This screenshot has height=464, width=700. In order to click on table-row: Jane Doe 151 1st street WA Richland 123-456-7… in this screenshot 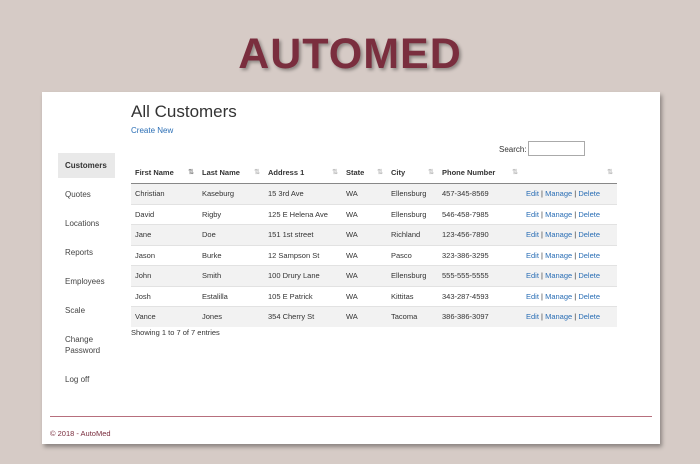, I will do `click(374, 234)`.